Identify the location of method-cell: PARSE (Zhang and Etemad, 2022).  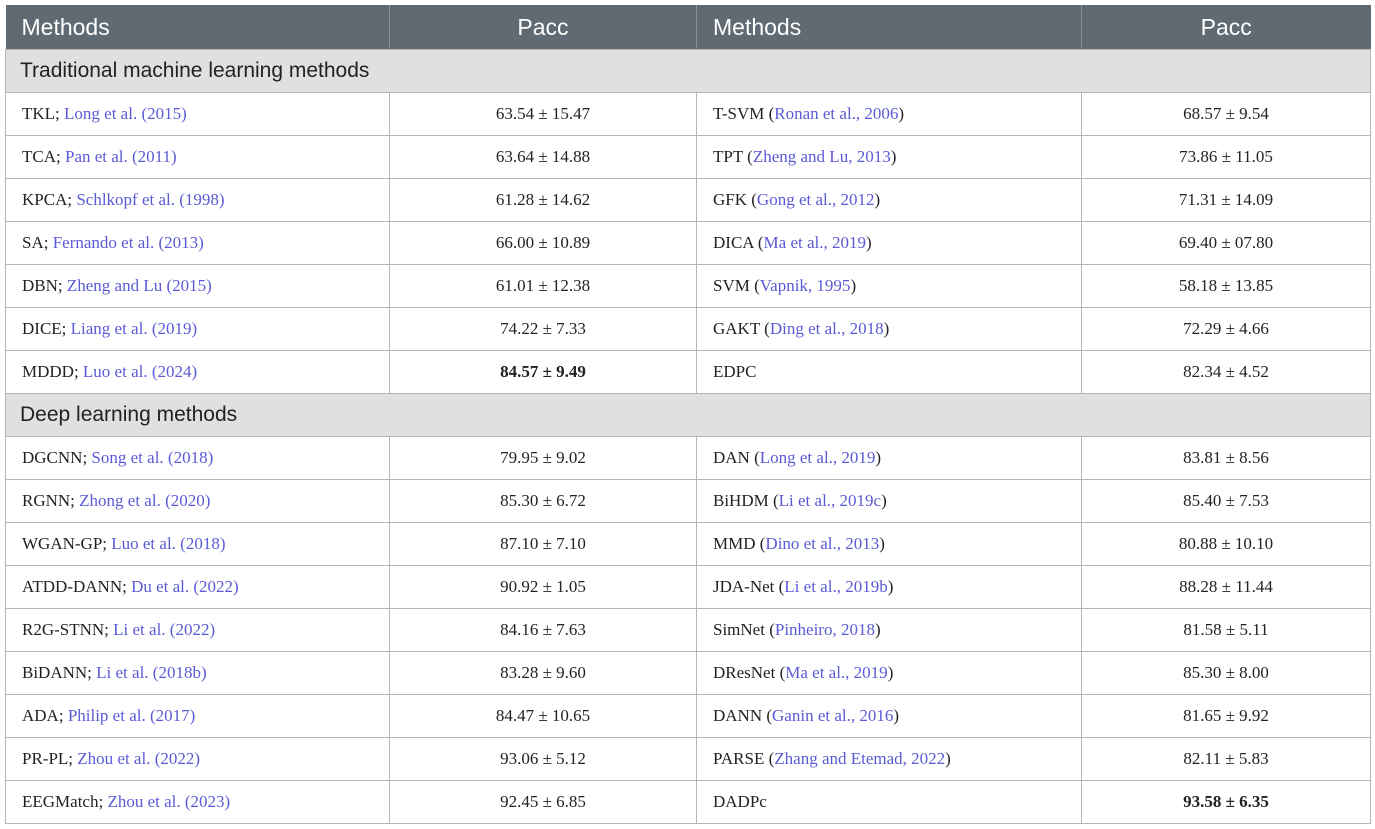
(889, 759).